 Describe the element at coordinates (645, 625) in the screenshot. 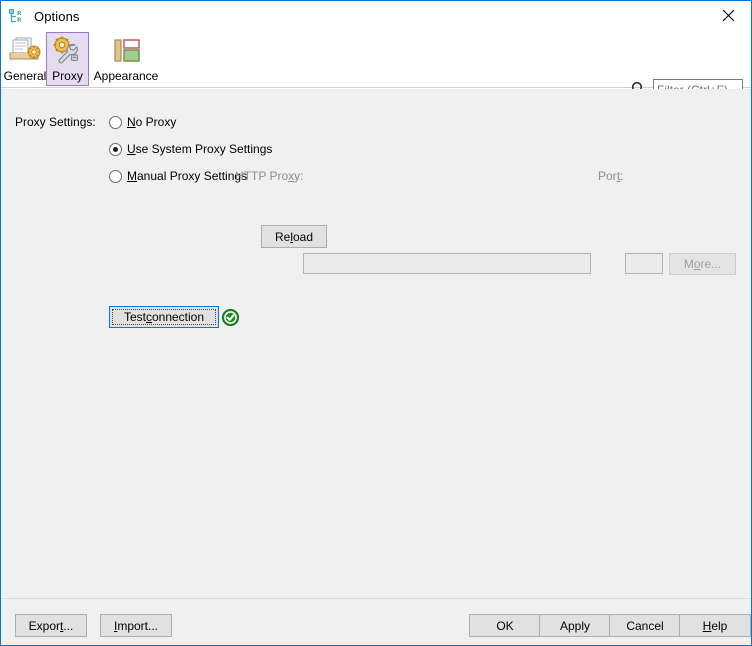

I see `cancel-button: Cancel` at that location.